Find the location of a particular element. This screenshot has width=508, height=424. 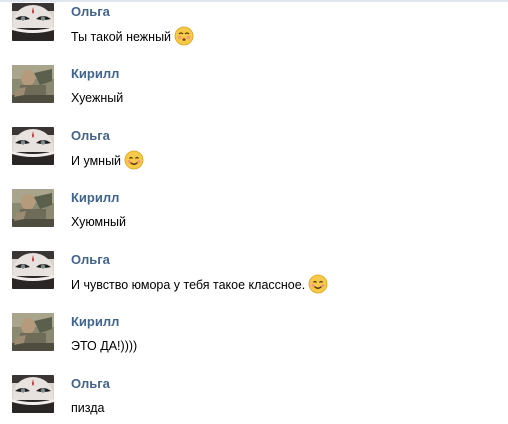

message-text: пизда is located at coordinates (88, 408).